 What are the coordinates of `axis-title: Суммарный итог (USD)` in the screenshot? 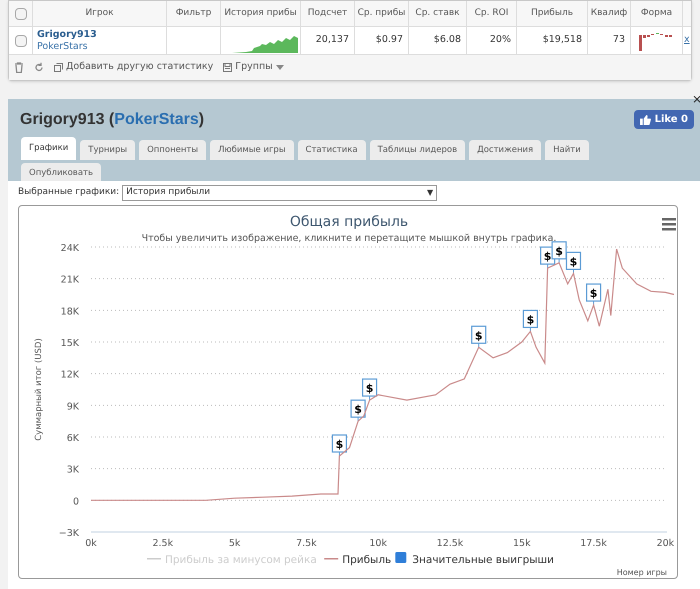 It's located at (39, 389).